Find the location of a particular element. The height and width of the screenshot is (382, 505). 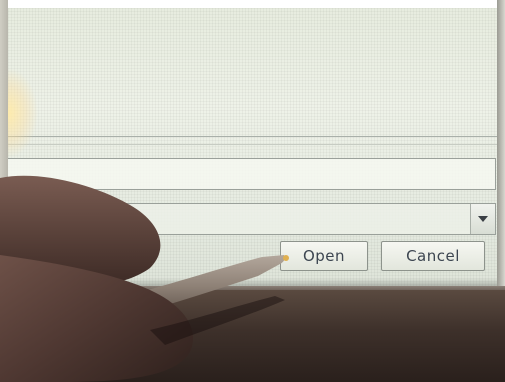

divider is located at coordinates (256, 144).